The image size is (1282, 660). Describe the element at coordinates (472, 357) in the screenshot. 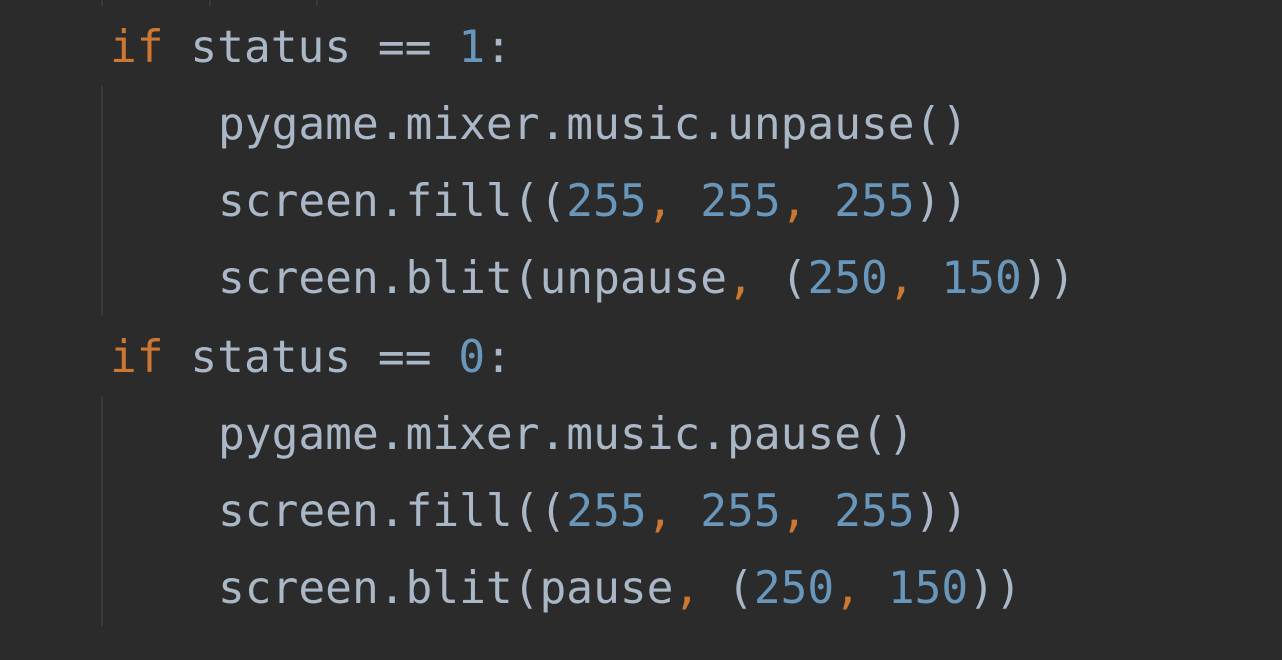

I see `number-token: 0` at that location.